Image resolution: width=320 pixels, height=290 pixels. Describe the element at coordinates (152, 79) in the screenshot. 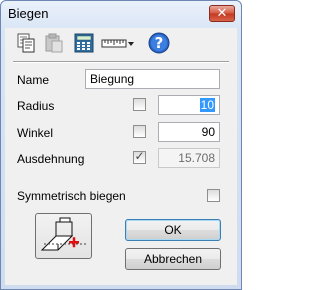

I see `name-field` at that location.